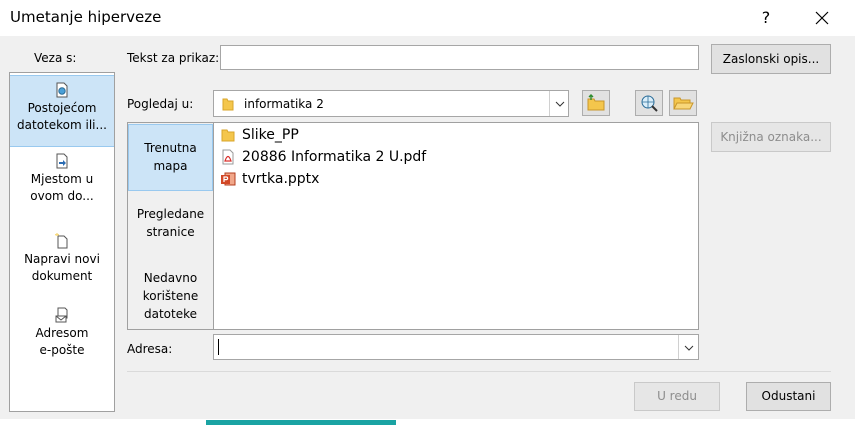  I want to click on cancel-button: Odustani, so click(788, 396).